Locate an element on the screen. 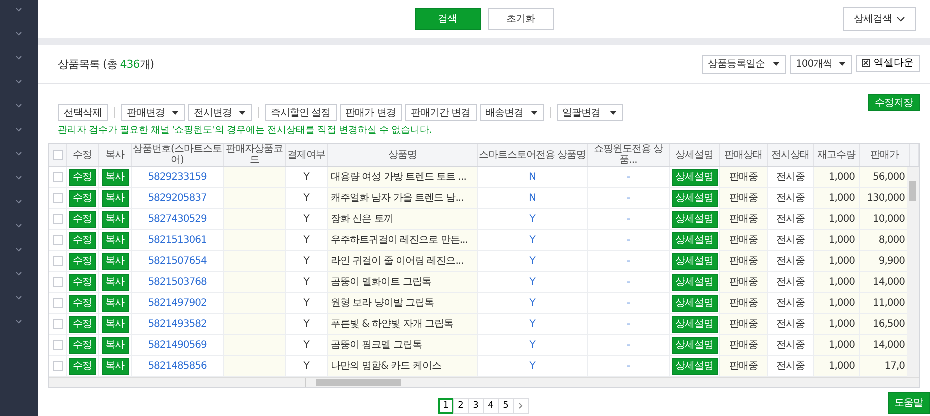 The height and width of the screenshot is (416, 930). sort-select: 상품등록일순 is located at coordinates (744, 64).